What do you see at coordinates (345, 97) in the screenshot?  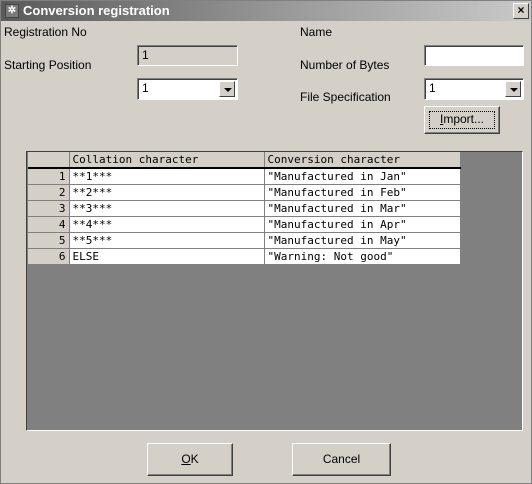 I see `file-specification-label: File Specification` at bounding box center [345, 97].